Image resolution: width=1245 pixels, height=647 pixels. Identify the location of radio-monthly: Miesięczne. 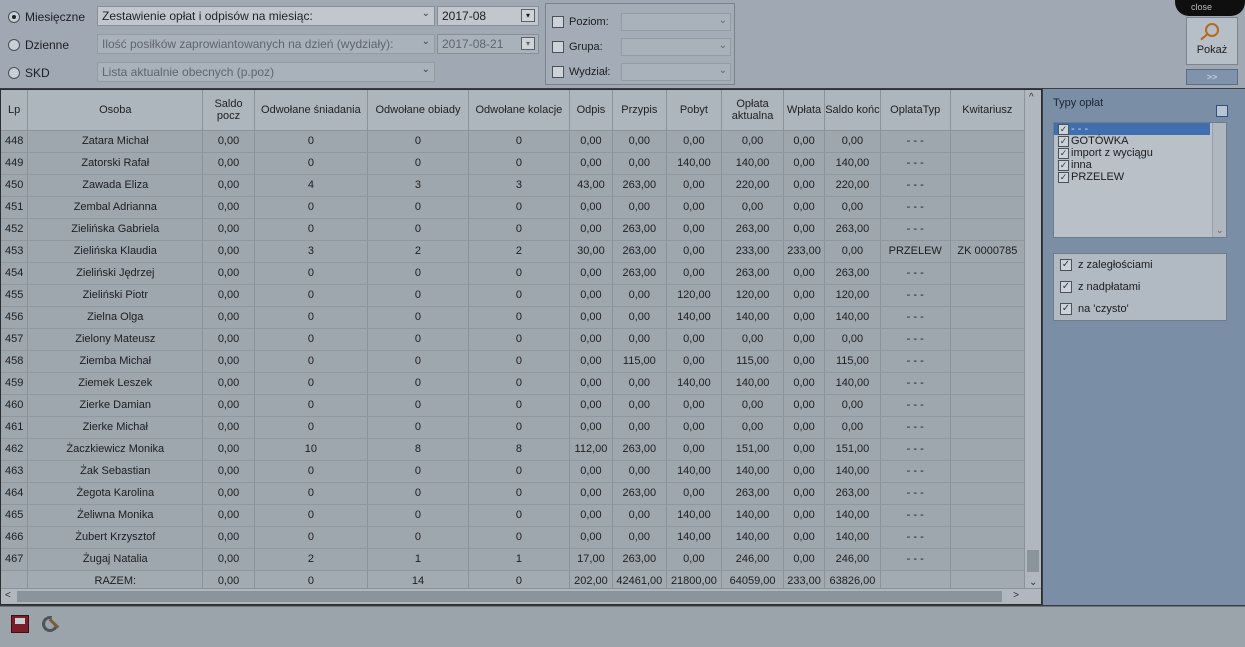
(46, 17).